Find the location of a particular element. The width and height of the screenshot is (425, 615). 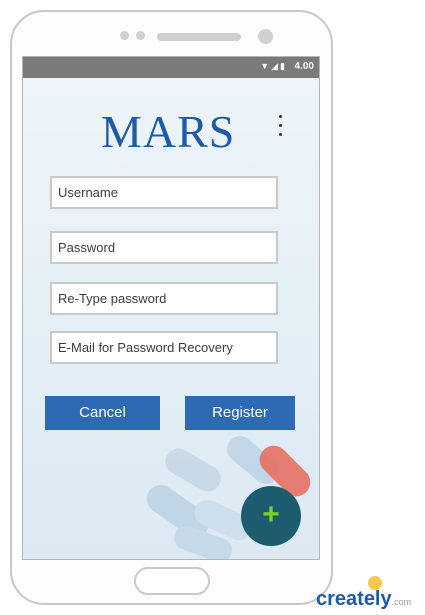

app-title: MARS is located at coordinates (168, 131).